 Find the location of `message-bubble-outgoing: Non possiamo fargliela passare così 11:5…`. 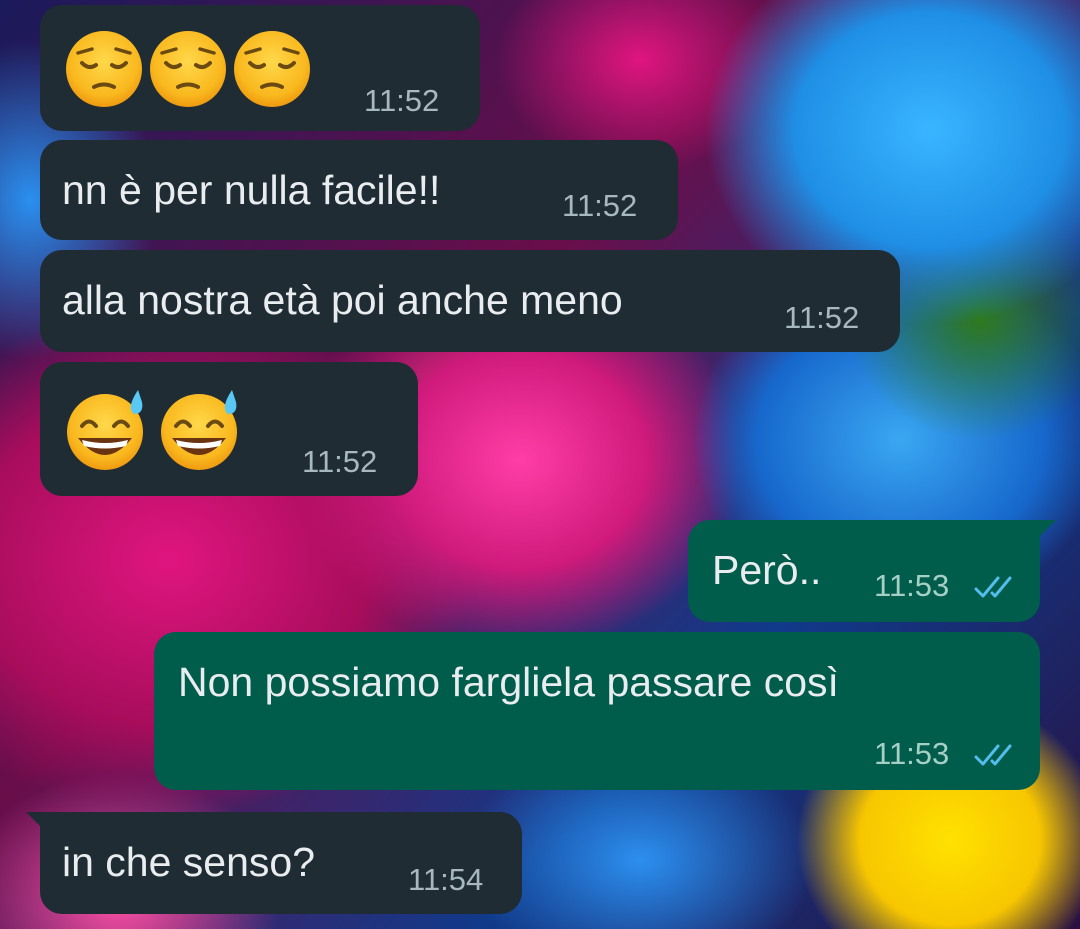

message-bubble-outgoing: Non possiamo fargliela passare così 11:5… is located at coordinates (597, 711).